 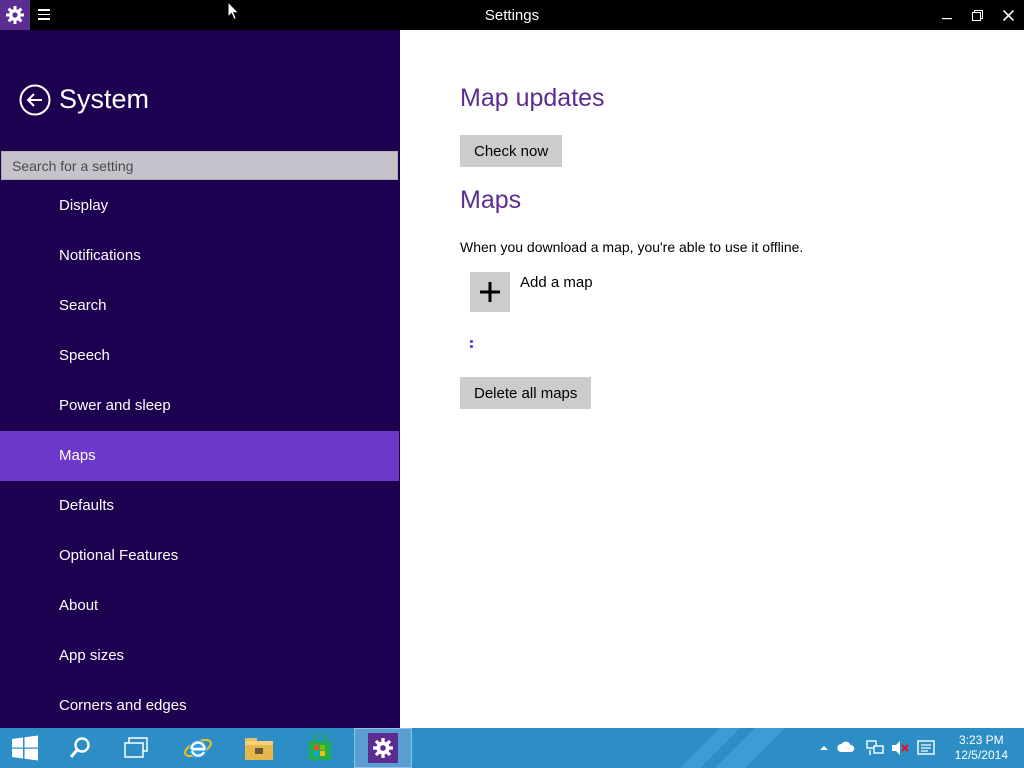 I want to click on close-button, so click(x=1008, y=15).